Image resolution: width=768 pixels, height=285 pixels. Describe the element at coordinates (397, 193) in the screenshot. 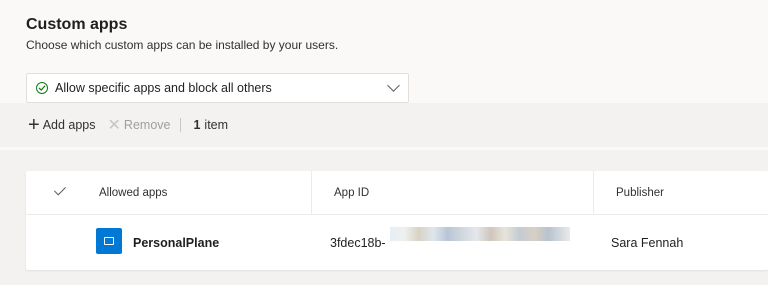

I see `table-header: Allowed apps App ID Publisher` at that location.